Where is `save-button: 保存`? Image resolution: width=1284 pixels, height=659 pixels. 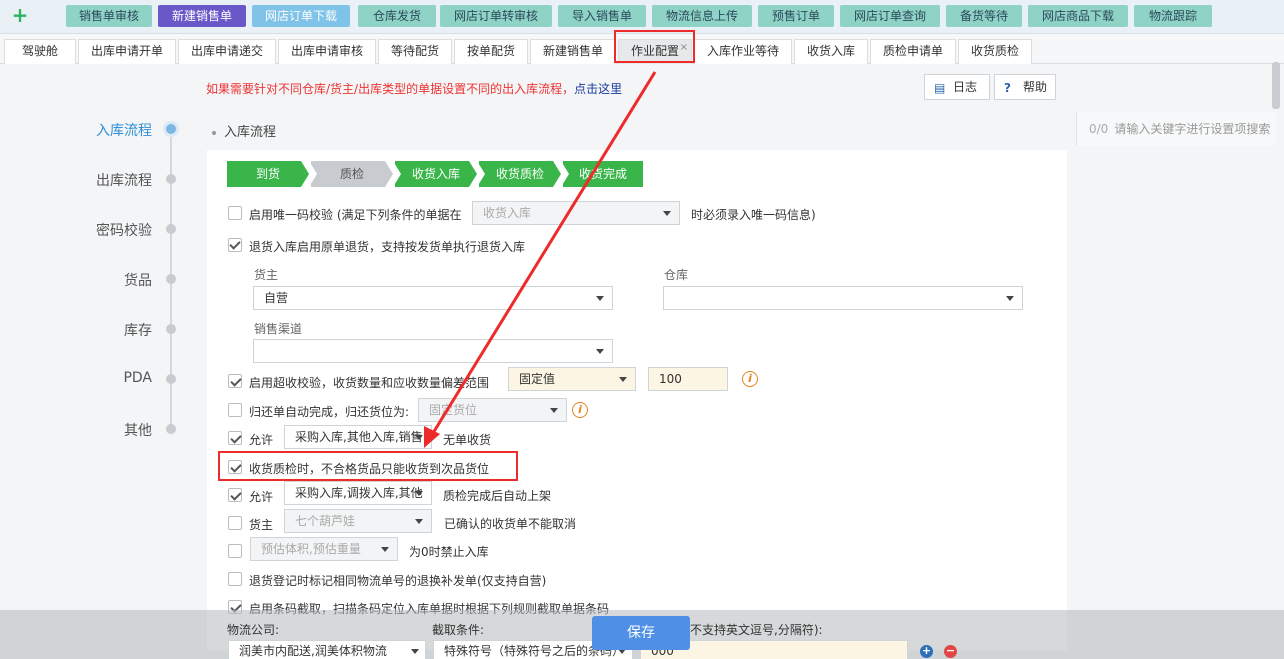
save-button: 保存 is located at coordinates (641, 633).